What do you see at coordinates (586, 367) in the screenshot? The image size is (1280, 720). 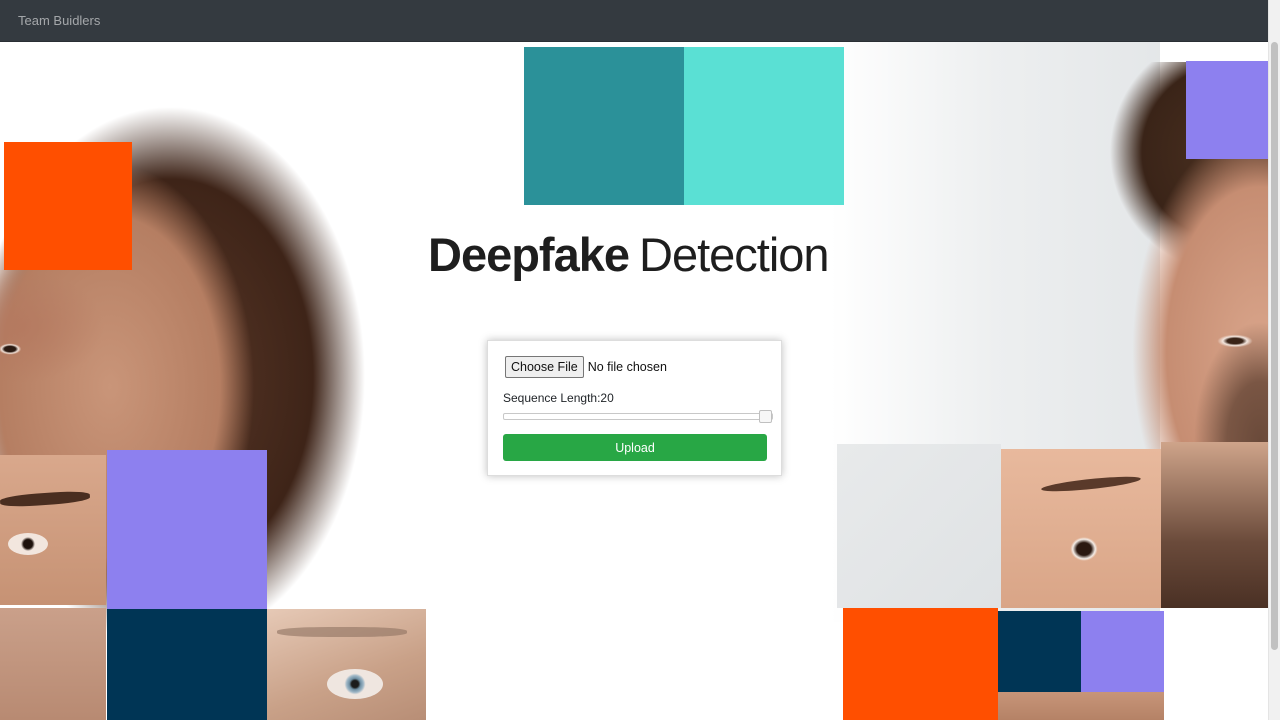 I see `file-input: Choose File No file chosen` at bounding box center [586, 367].